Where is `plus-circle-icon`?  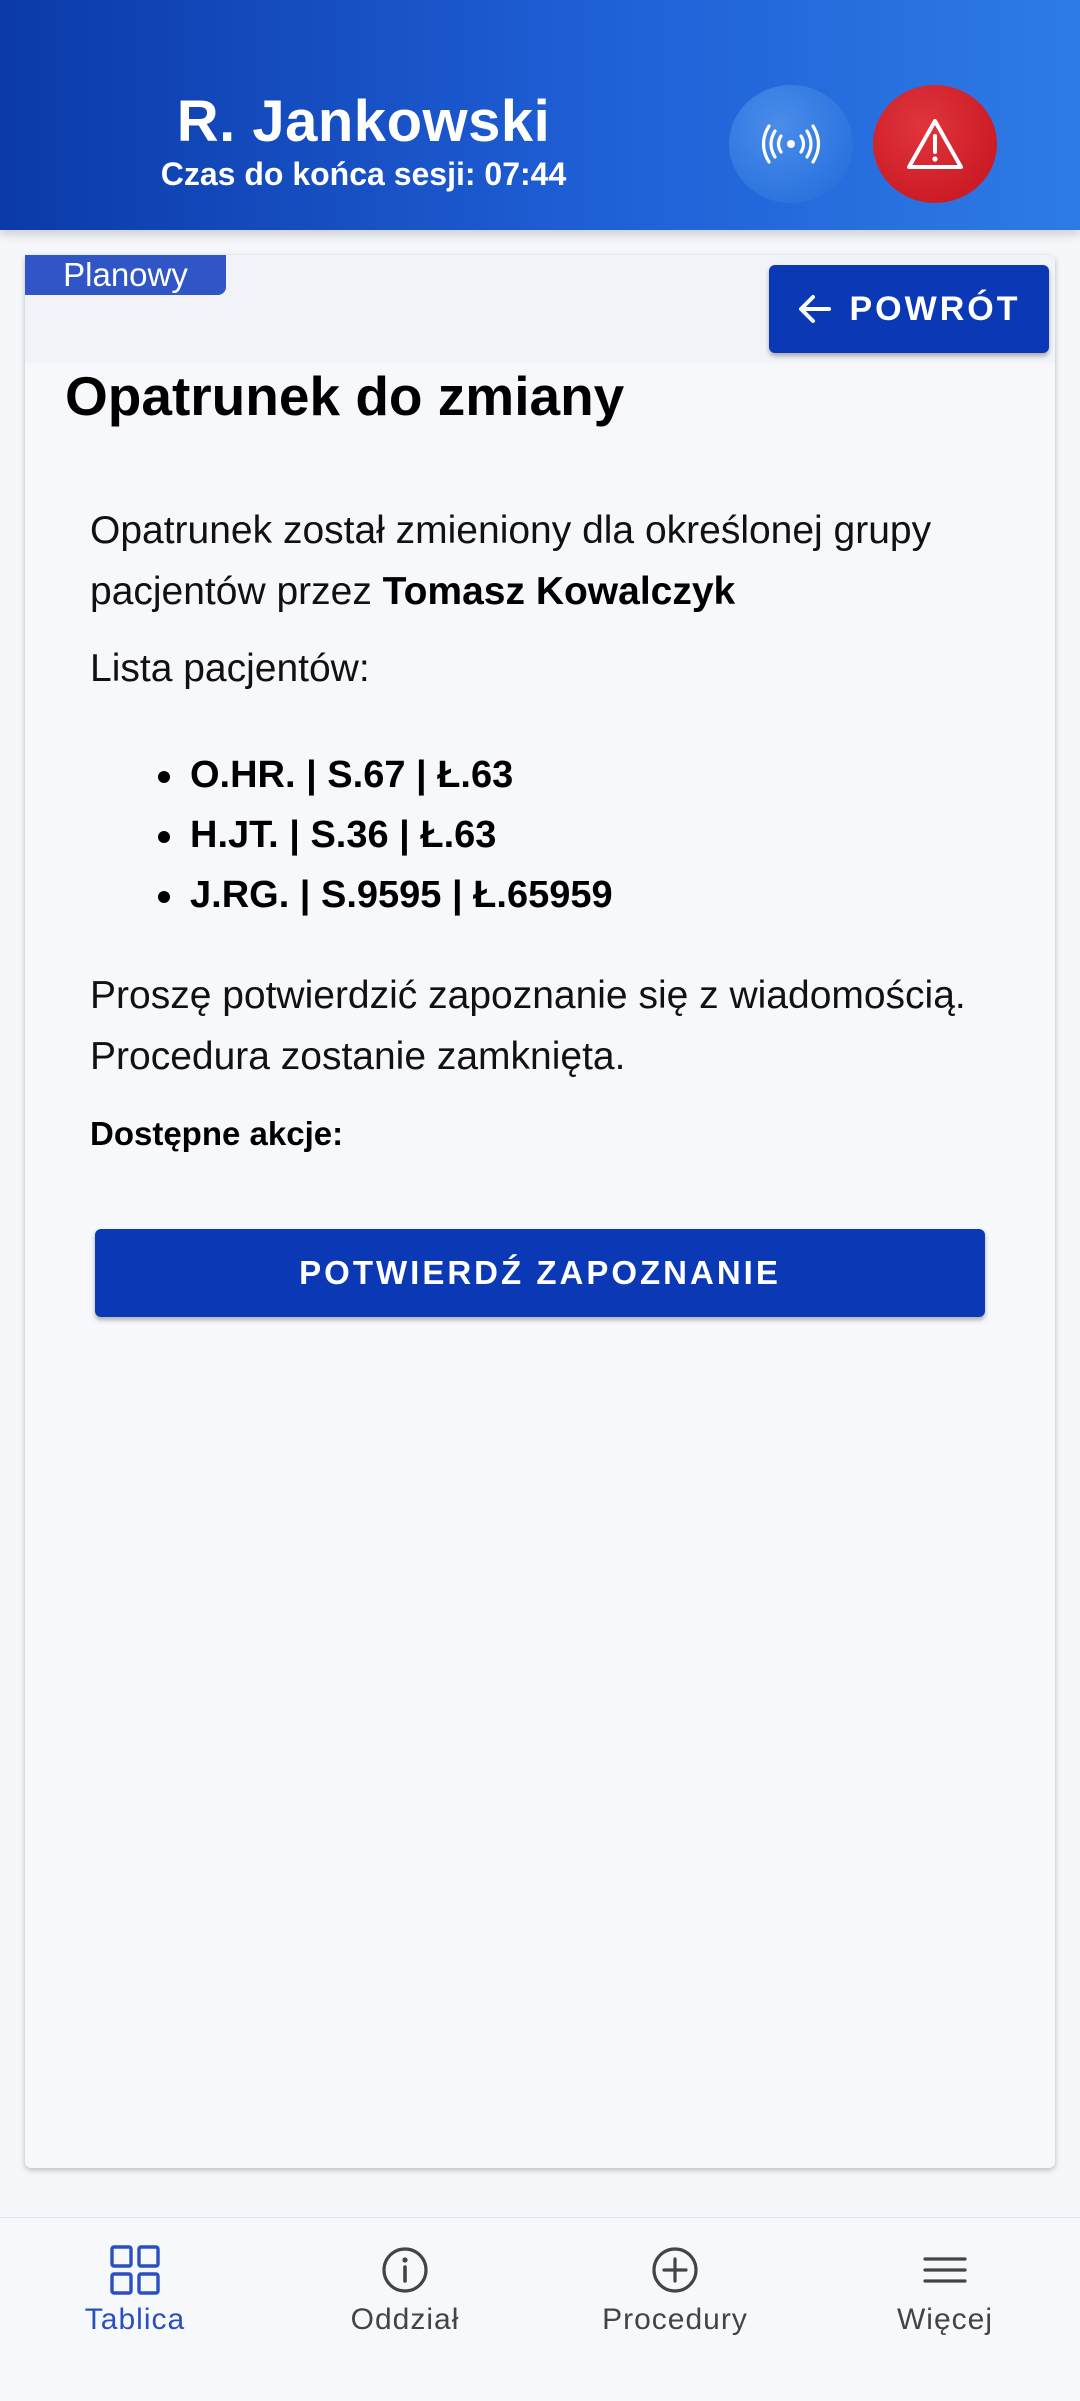 plus-circle-icon is located at coordinates (675, 2270).